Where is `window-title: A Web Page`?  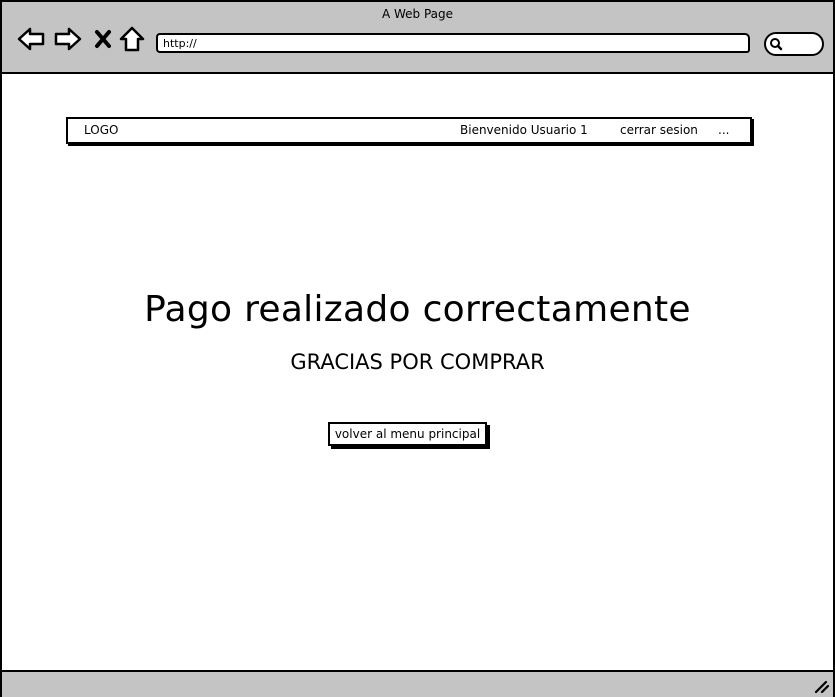 window-title: A Web Page is located at coordinates (417, 14).